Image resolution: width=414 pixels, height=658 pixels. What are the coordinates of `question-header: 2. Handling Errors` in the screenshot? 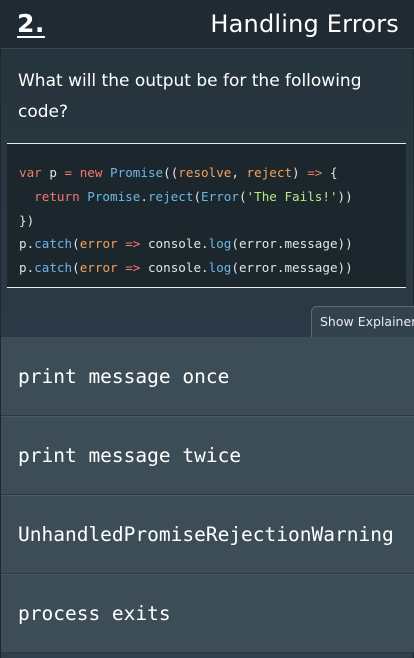 It's located at (207, 24).